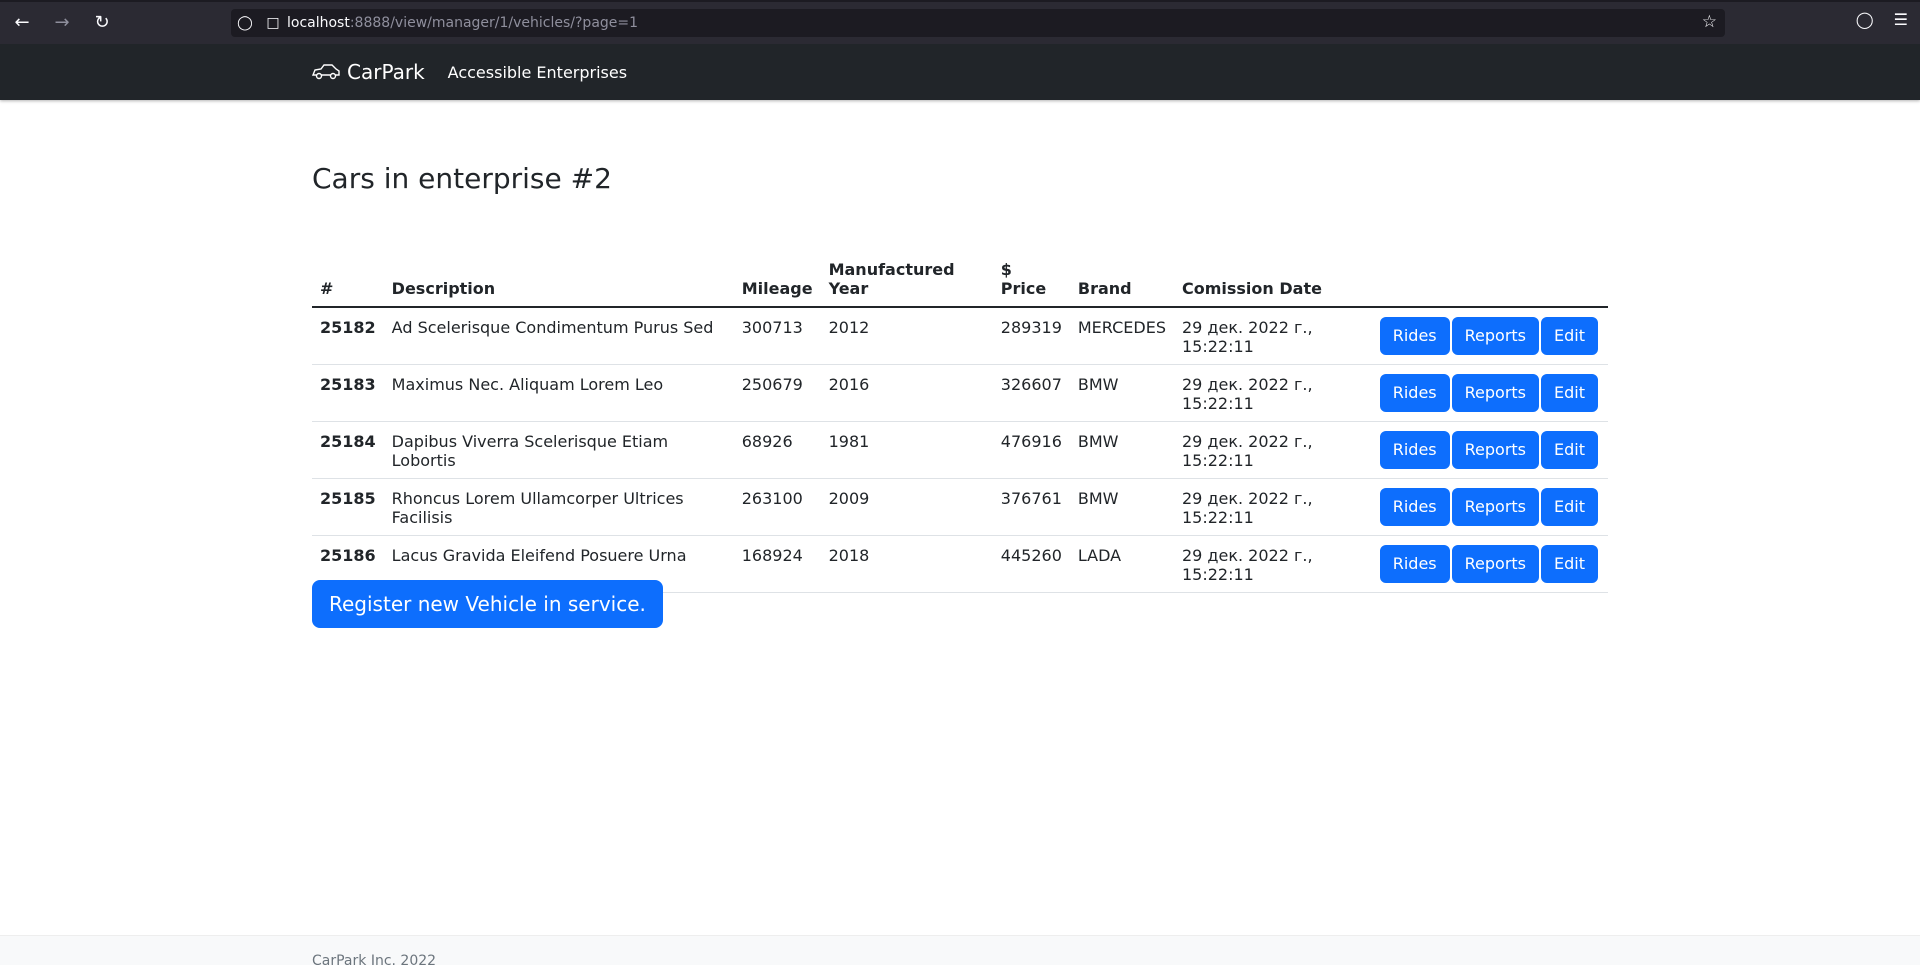 The height and width of the screenshot is (969, 1920). I want to click on page-icon: □, so click(273, 23).